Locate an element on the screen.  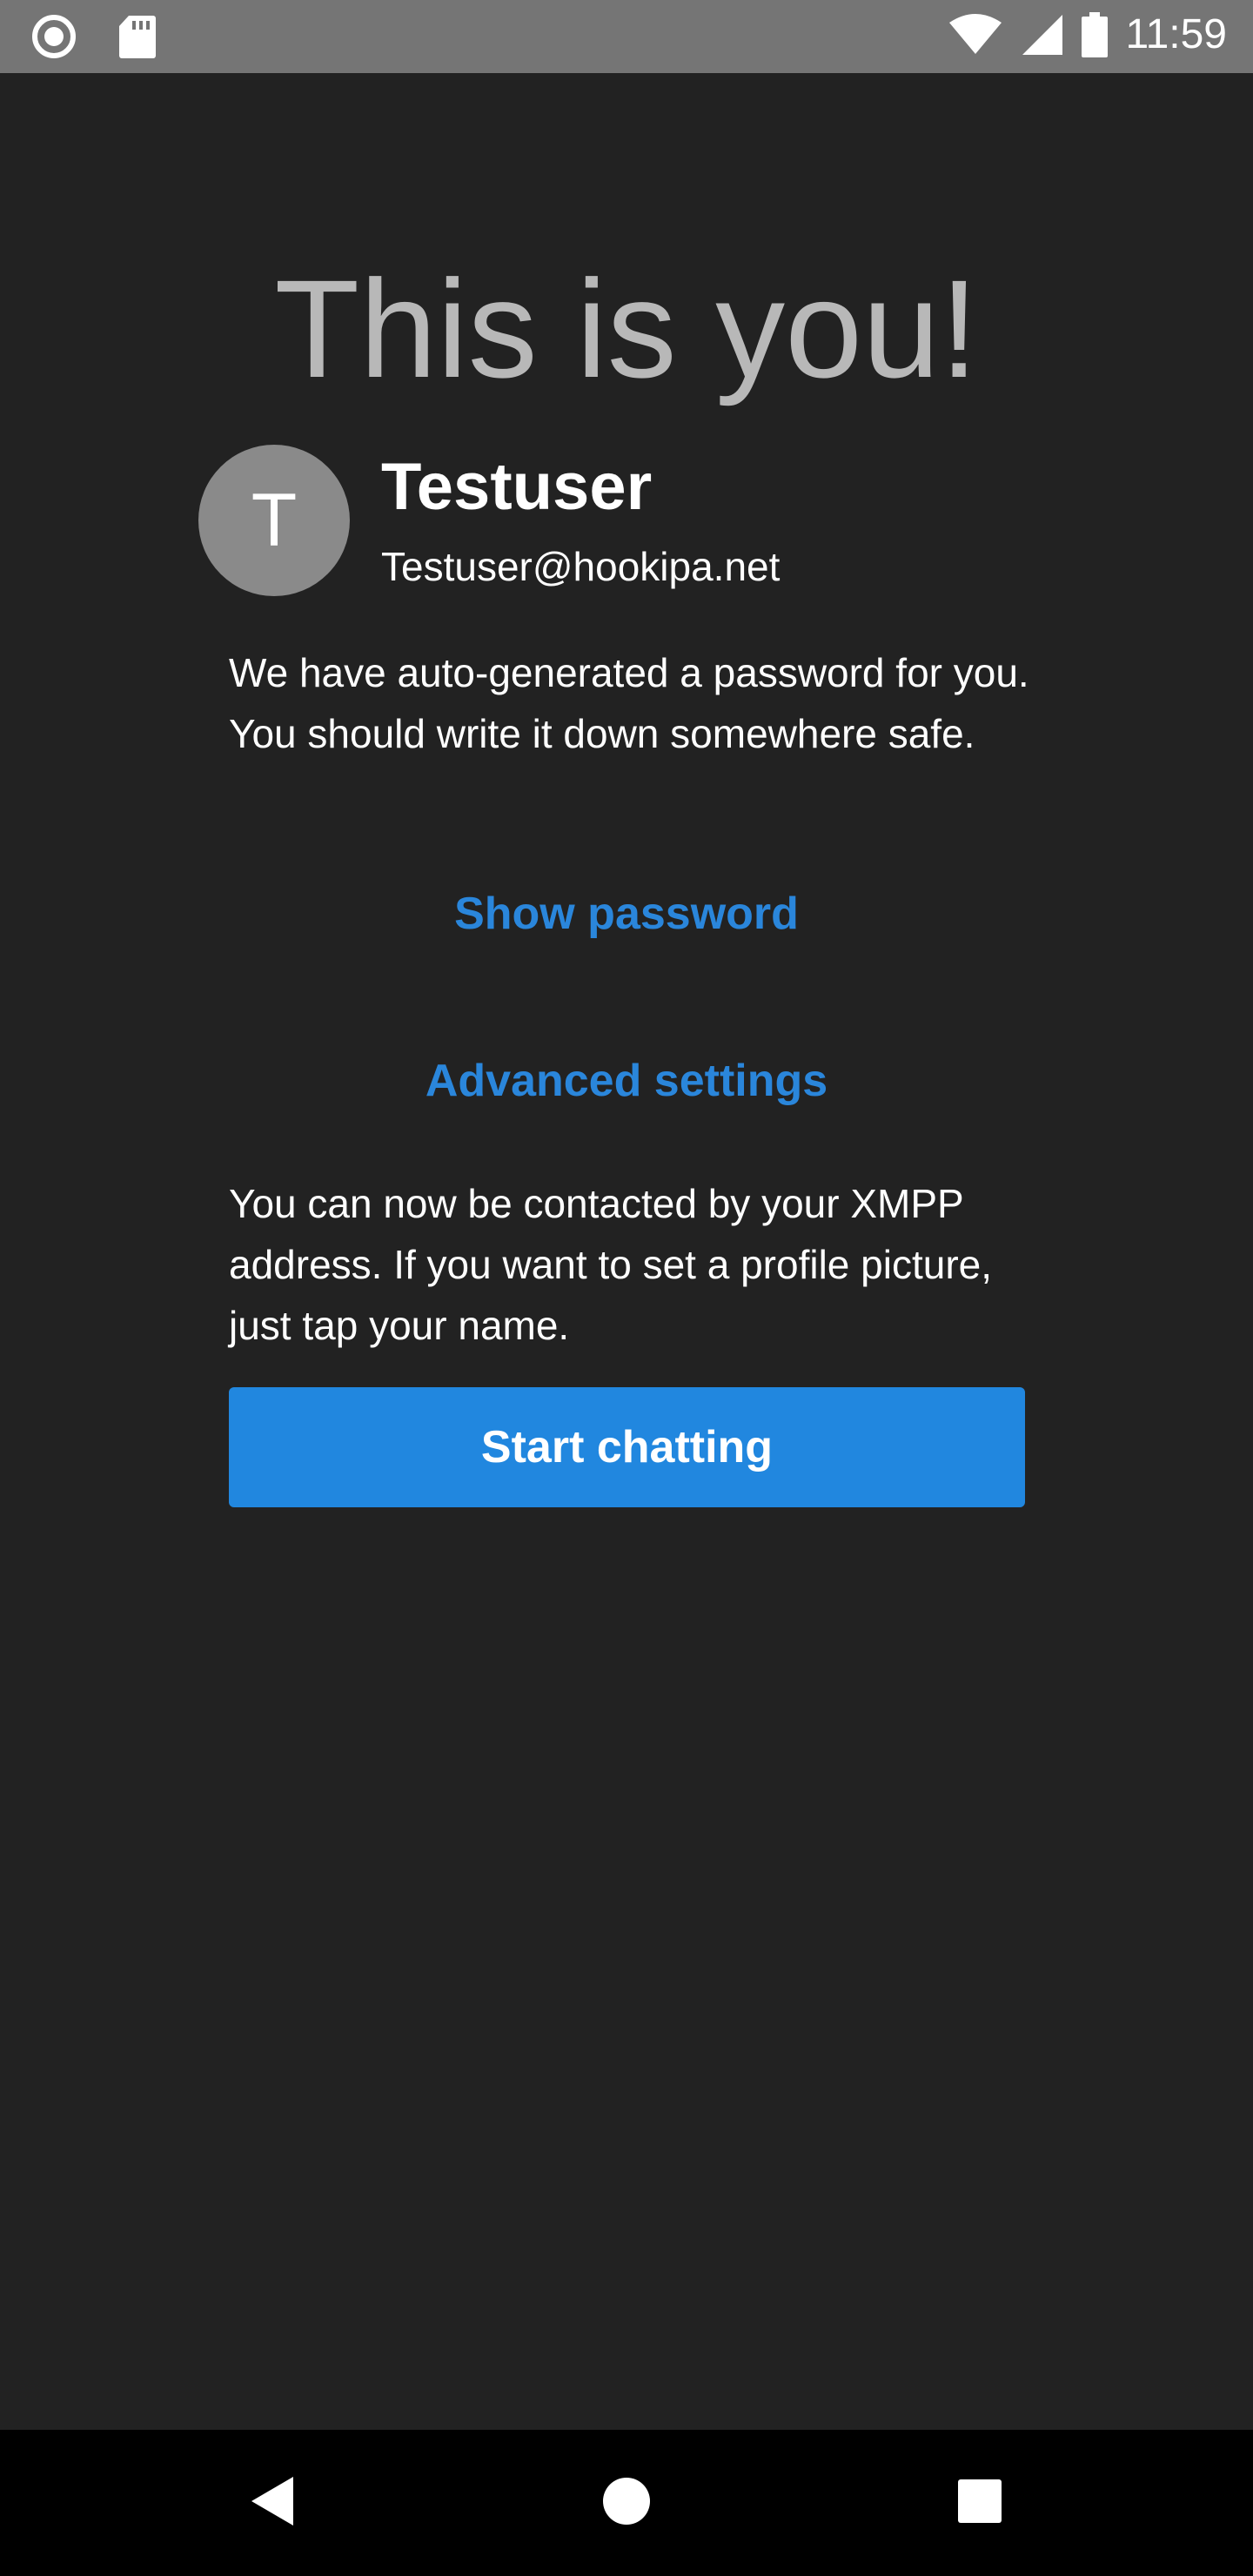
status-left-icons is located at coordinates (94, 37).